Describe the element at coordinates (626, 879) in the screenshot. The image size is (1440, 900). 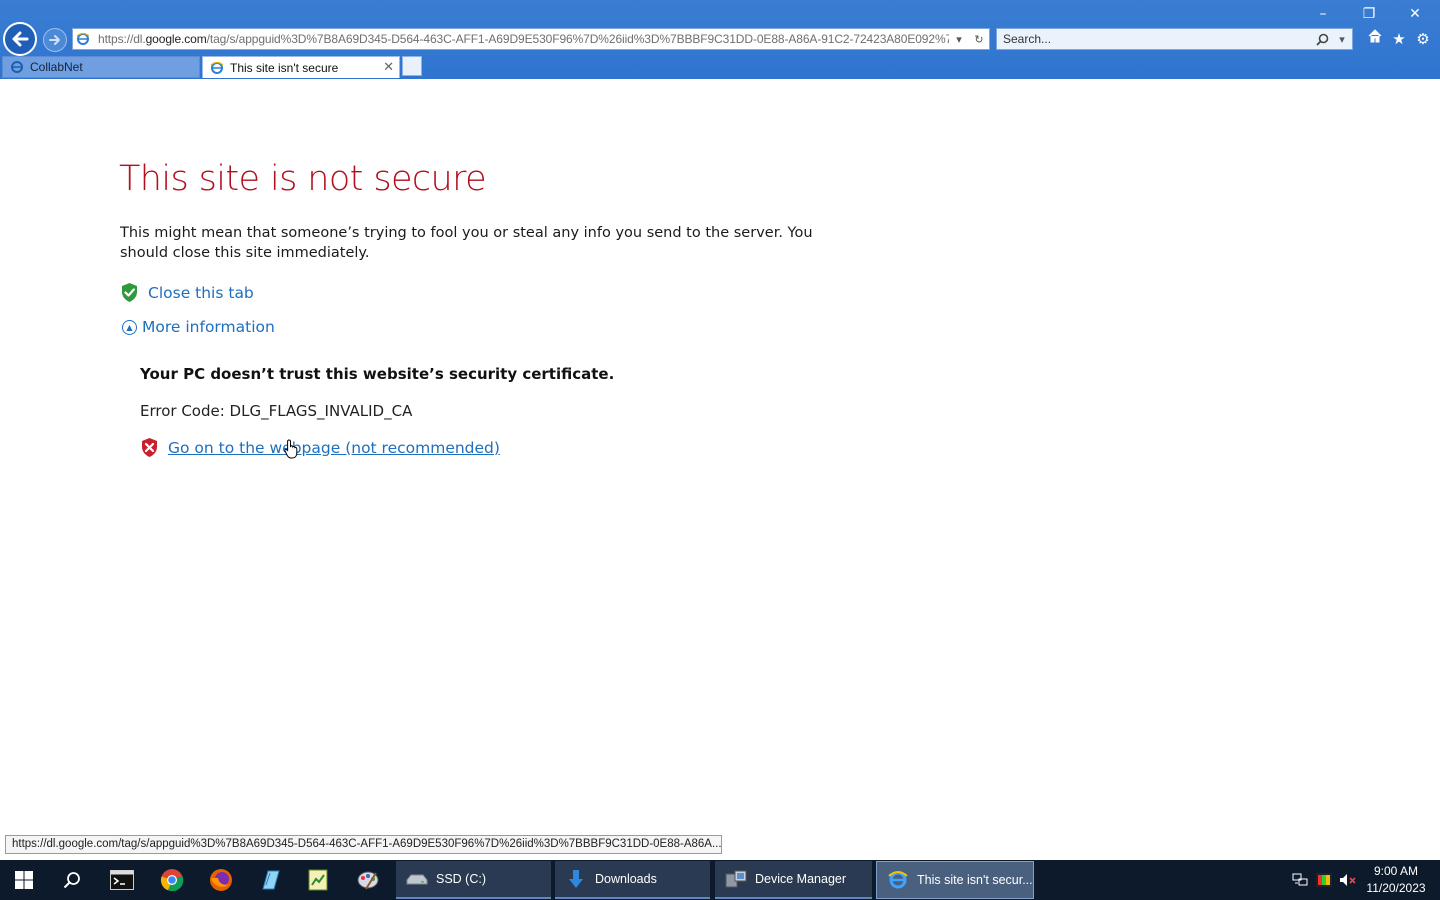
I see `task-label: Downloads` at that location.